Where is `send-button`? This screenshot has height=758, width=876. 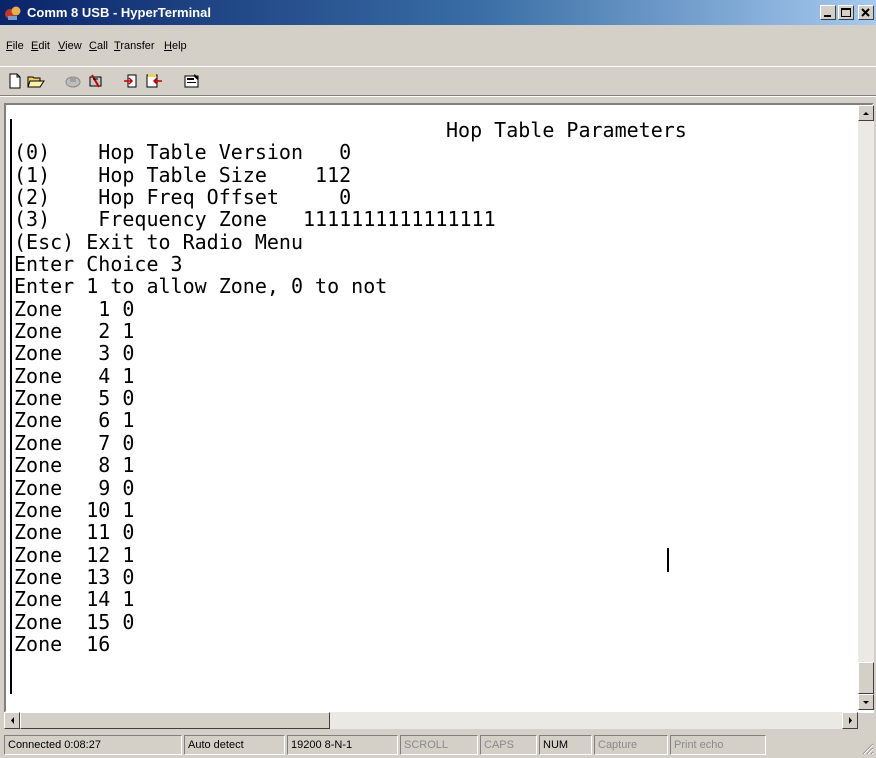 send-button is located at coordinates (131, 81).